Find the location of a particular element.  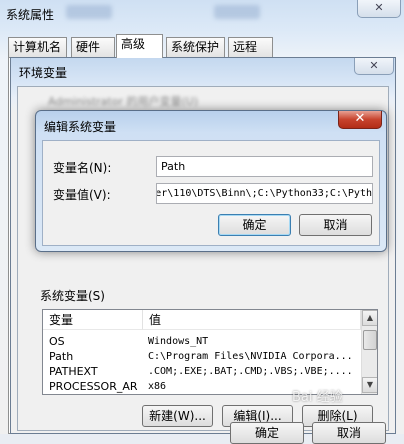

vertical-scrollbar: ▲ ▼ is located at coordinates (369, 352).